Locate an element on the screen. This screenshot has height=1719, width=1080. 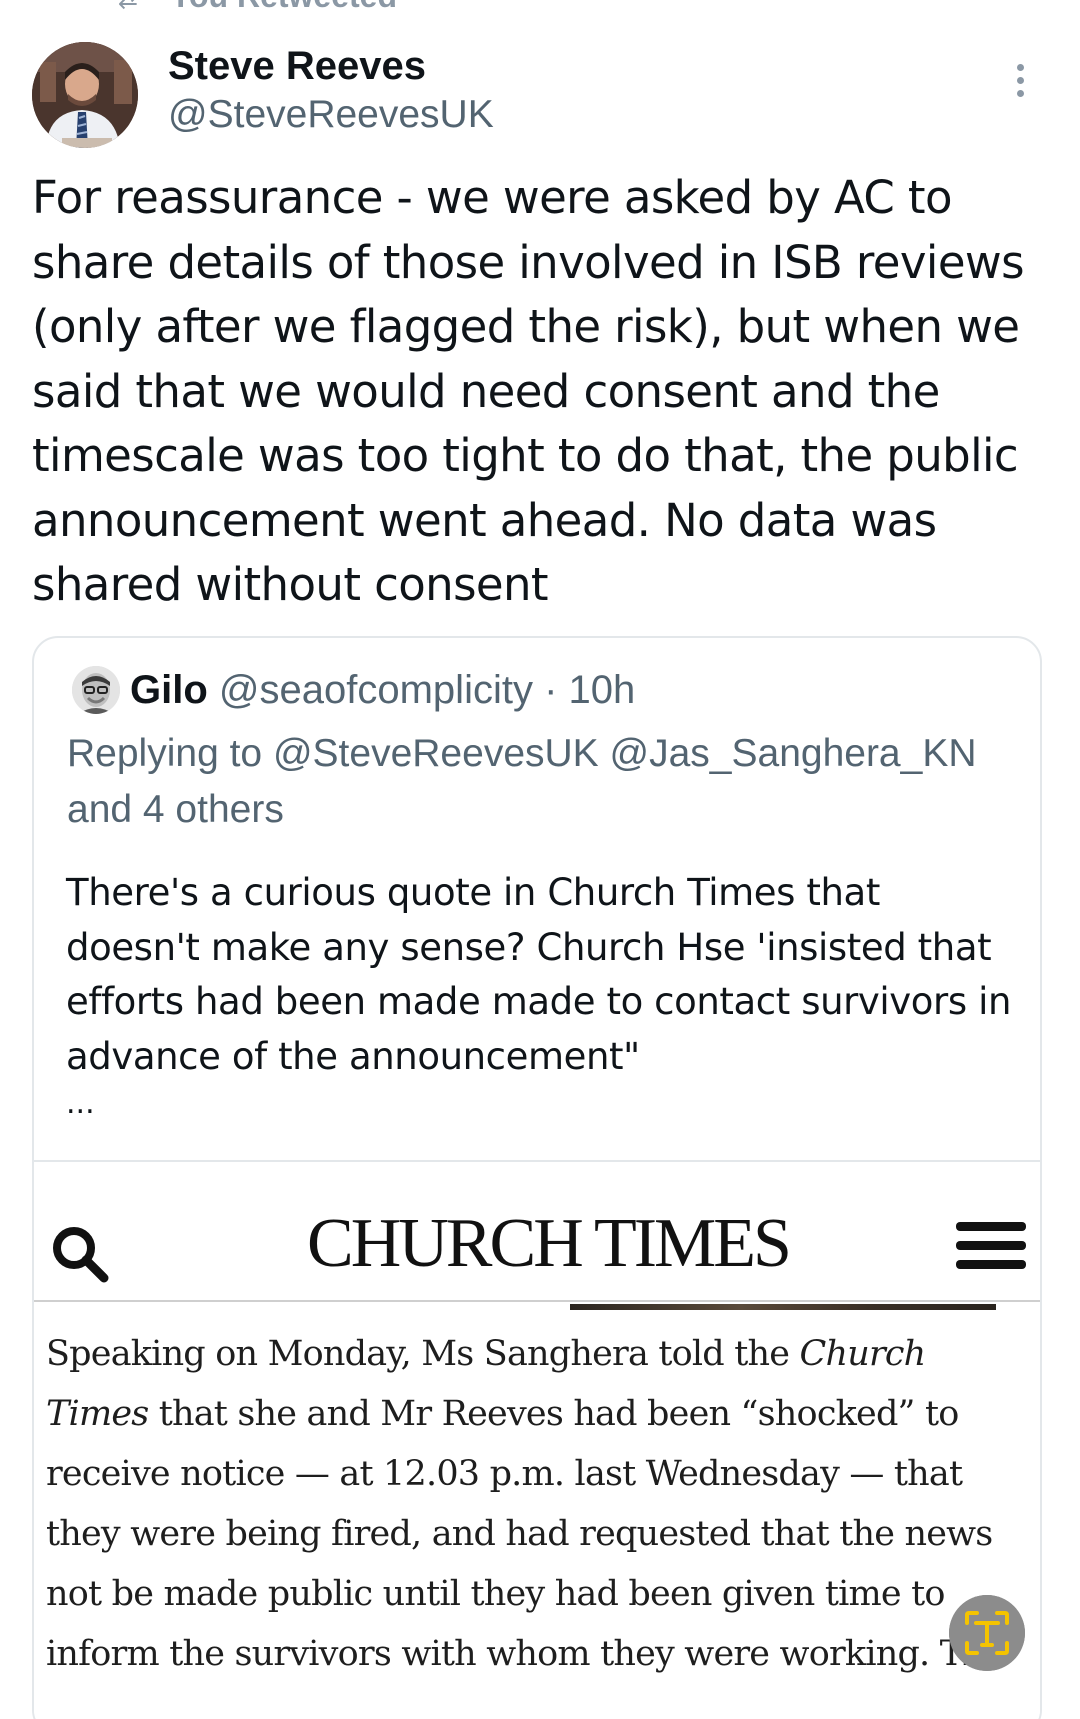
hamburger-menu-icon is located at coordinates (991, 1250).